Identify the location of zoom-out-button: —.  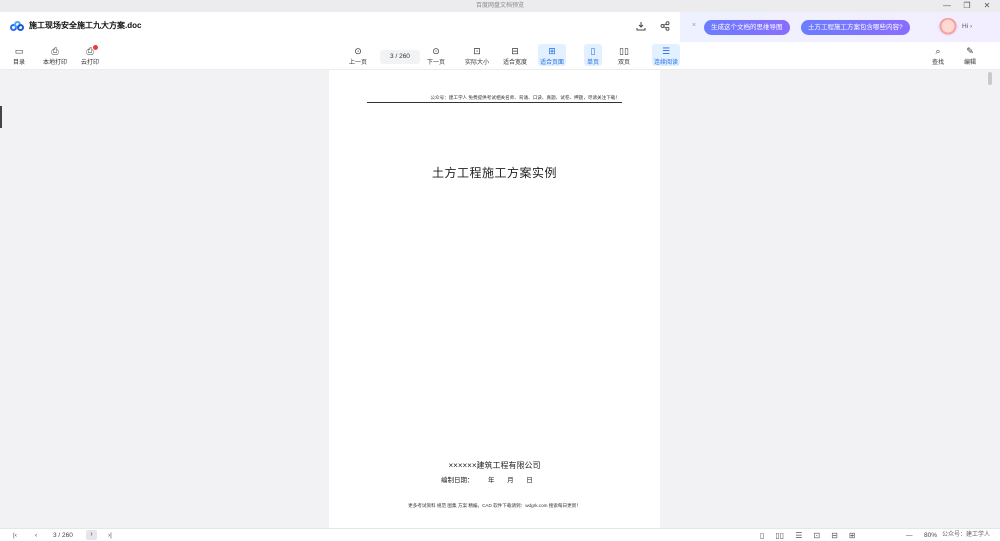
(909, 535).